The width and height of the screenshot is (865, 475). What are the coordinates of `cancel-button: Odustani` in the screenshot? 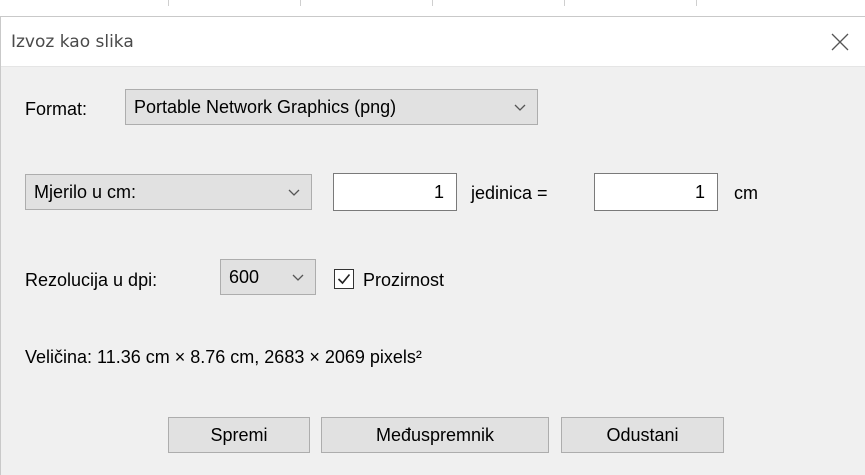 It's located at (642, 435).